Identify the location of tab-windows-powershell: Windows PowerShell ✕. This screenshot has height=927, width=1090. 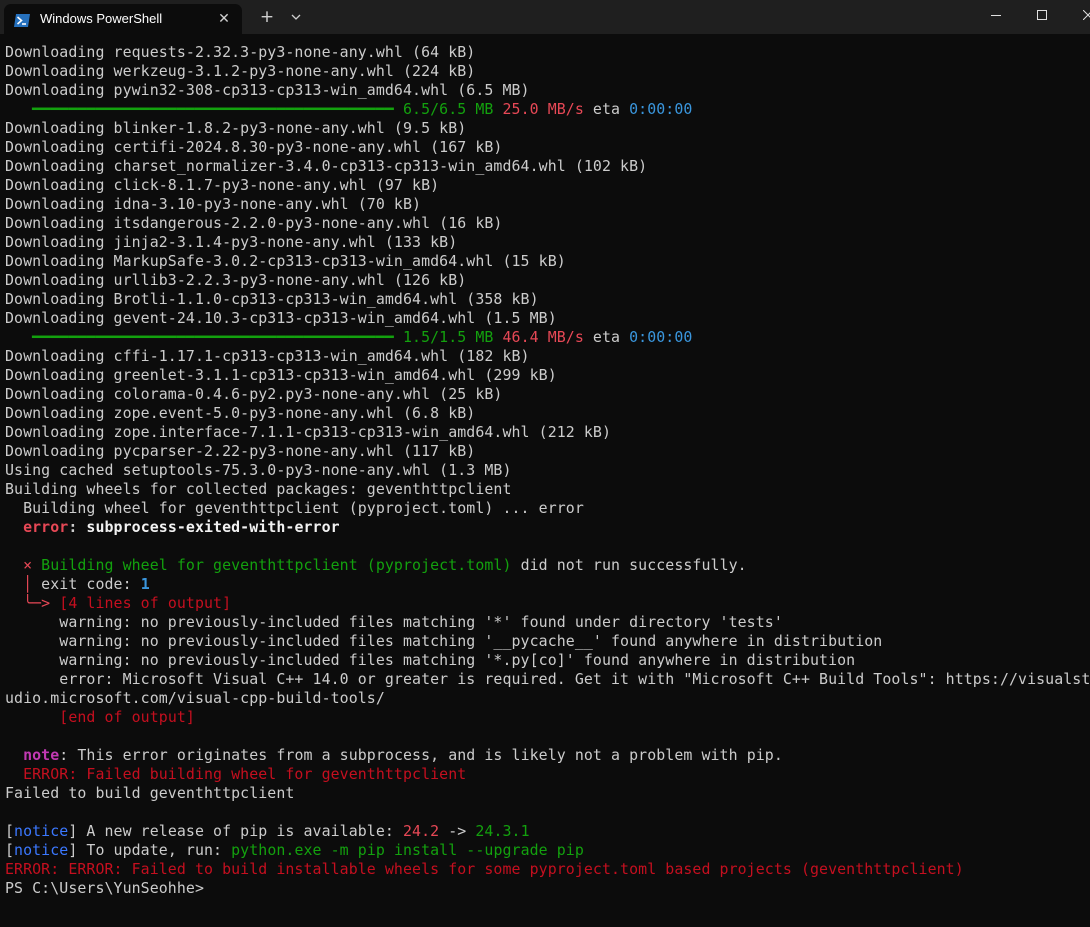
(123, 19).